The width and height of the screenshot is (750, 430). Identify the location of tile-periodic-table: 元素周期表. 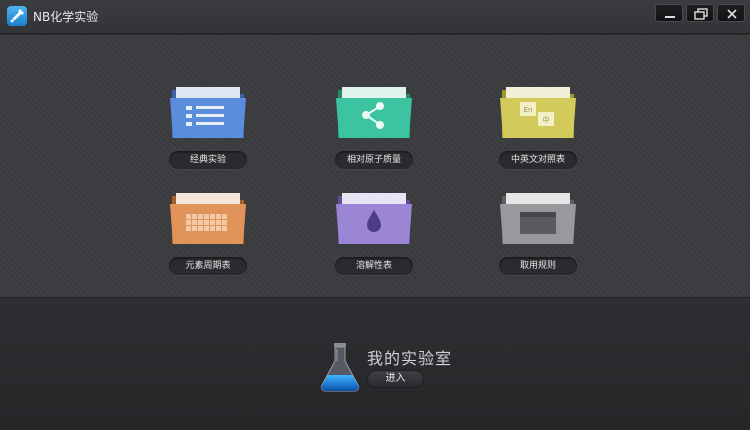
(208, 250).